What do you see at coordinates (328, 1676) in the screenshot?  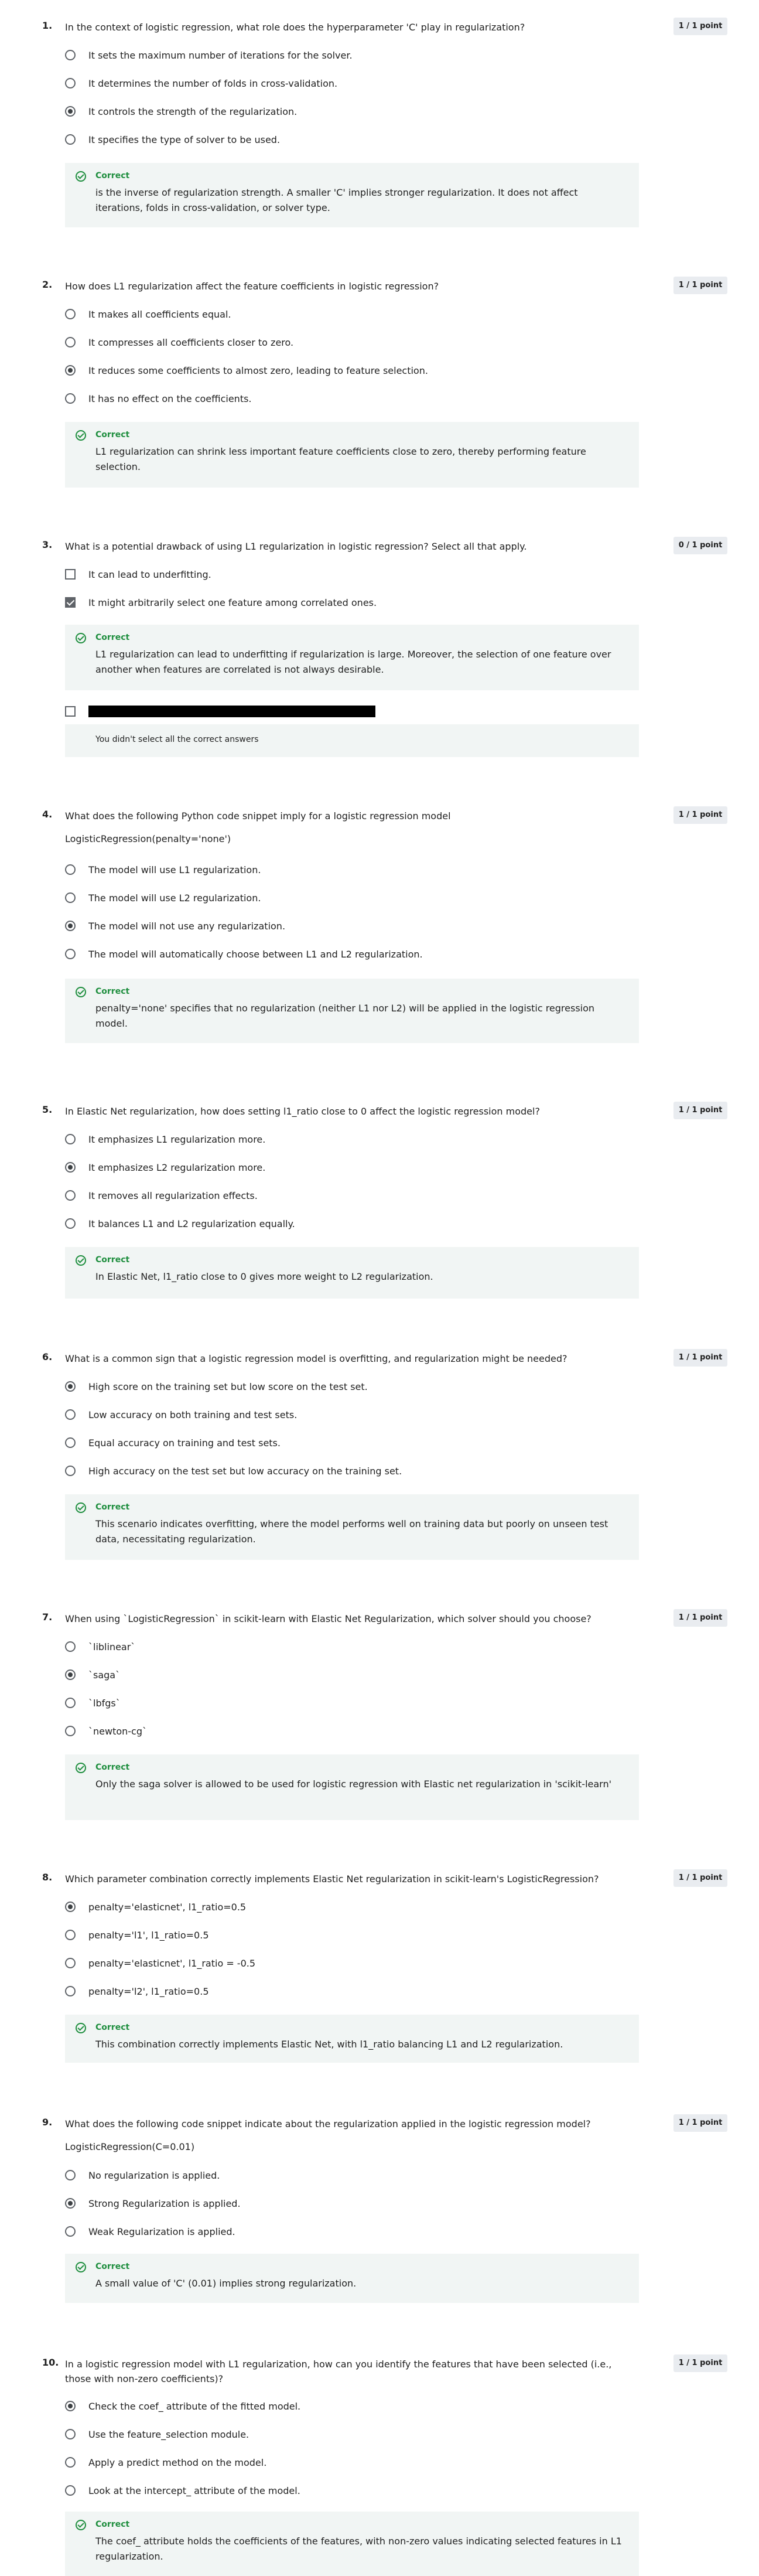 I see `answer-option-selected: `saga`` at bounding box center [328, 1676].